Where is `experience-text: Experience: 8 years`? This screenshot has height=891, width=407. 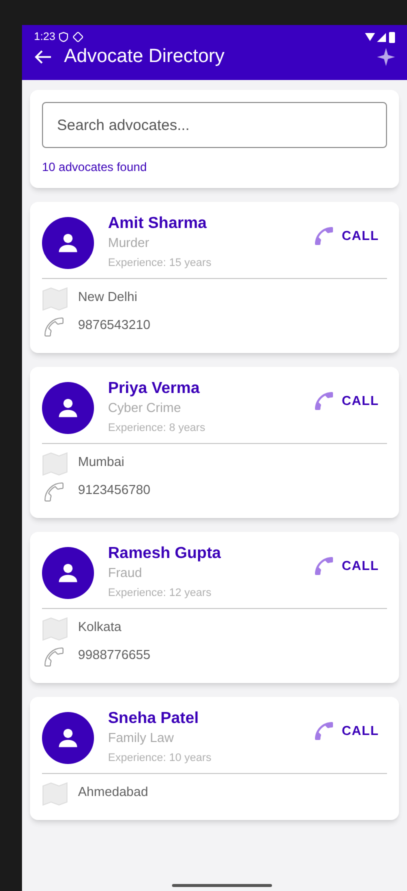
experience-text: Experience: 8 years is located at coordinates (157, 428).